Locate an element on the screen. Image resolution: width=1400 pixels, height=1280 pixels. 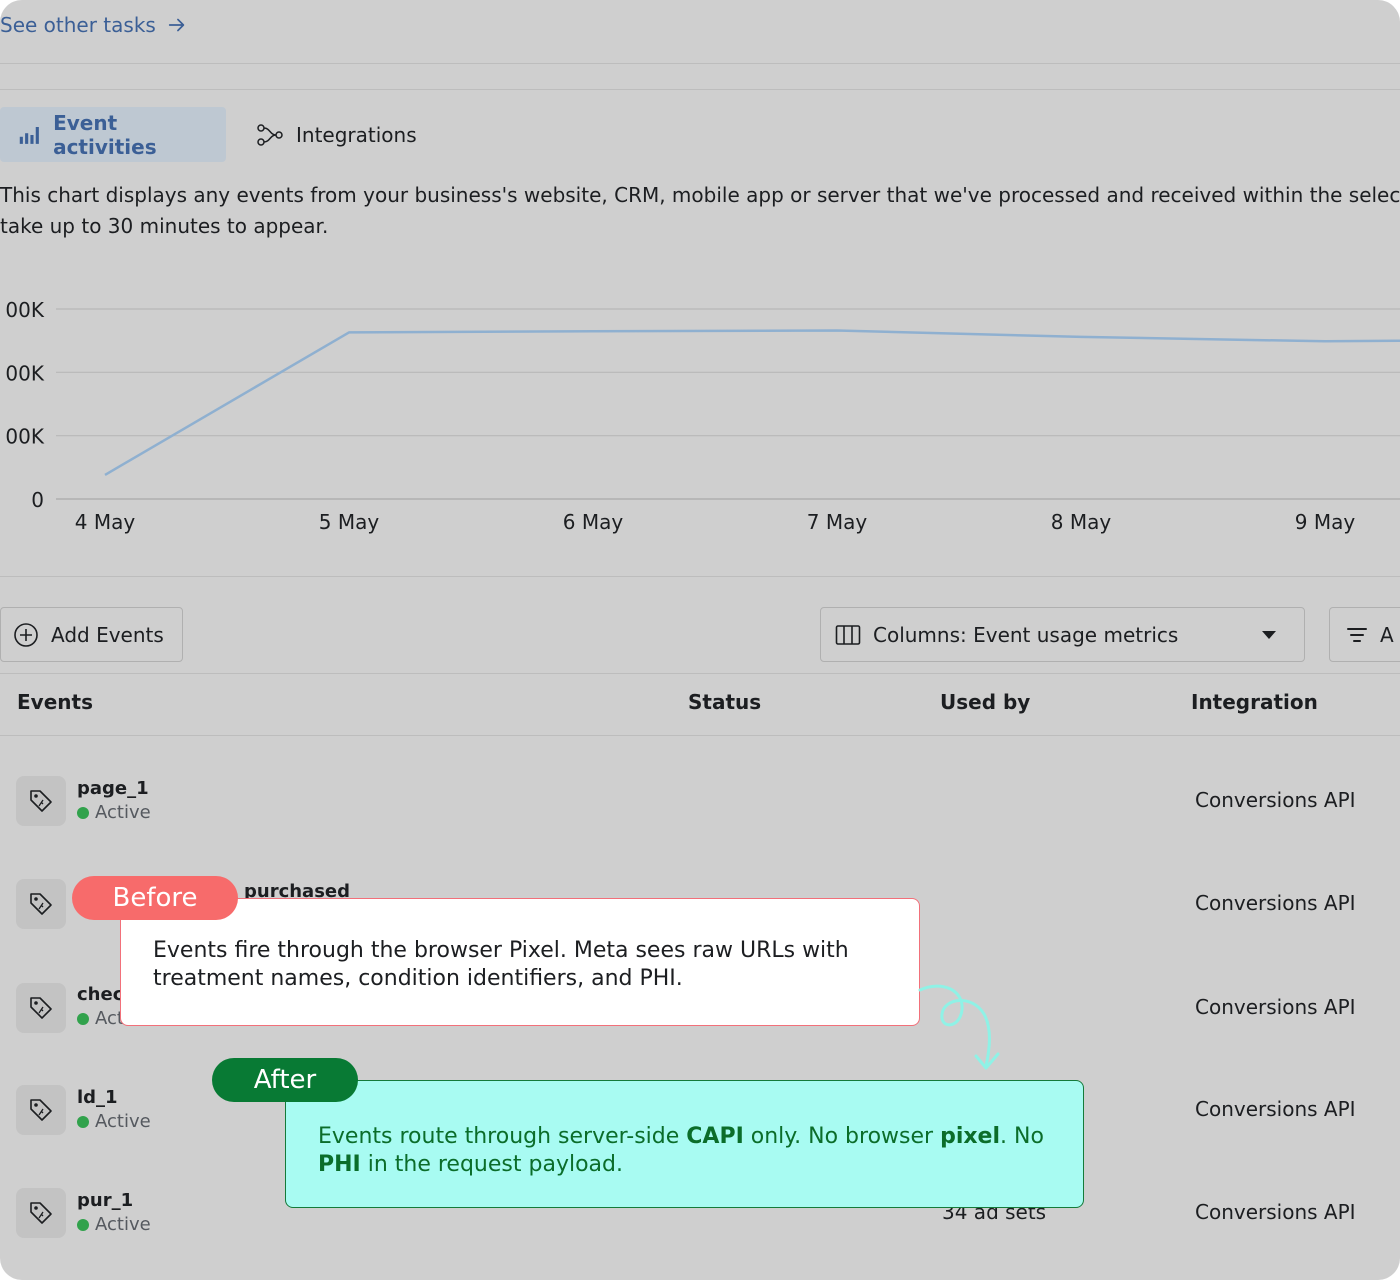
y-tick-label: 0 is located at coordinates (37, 500).